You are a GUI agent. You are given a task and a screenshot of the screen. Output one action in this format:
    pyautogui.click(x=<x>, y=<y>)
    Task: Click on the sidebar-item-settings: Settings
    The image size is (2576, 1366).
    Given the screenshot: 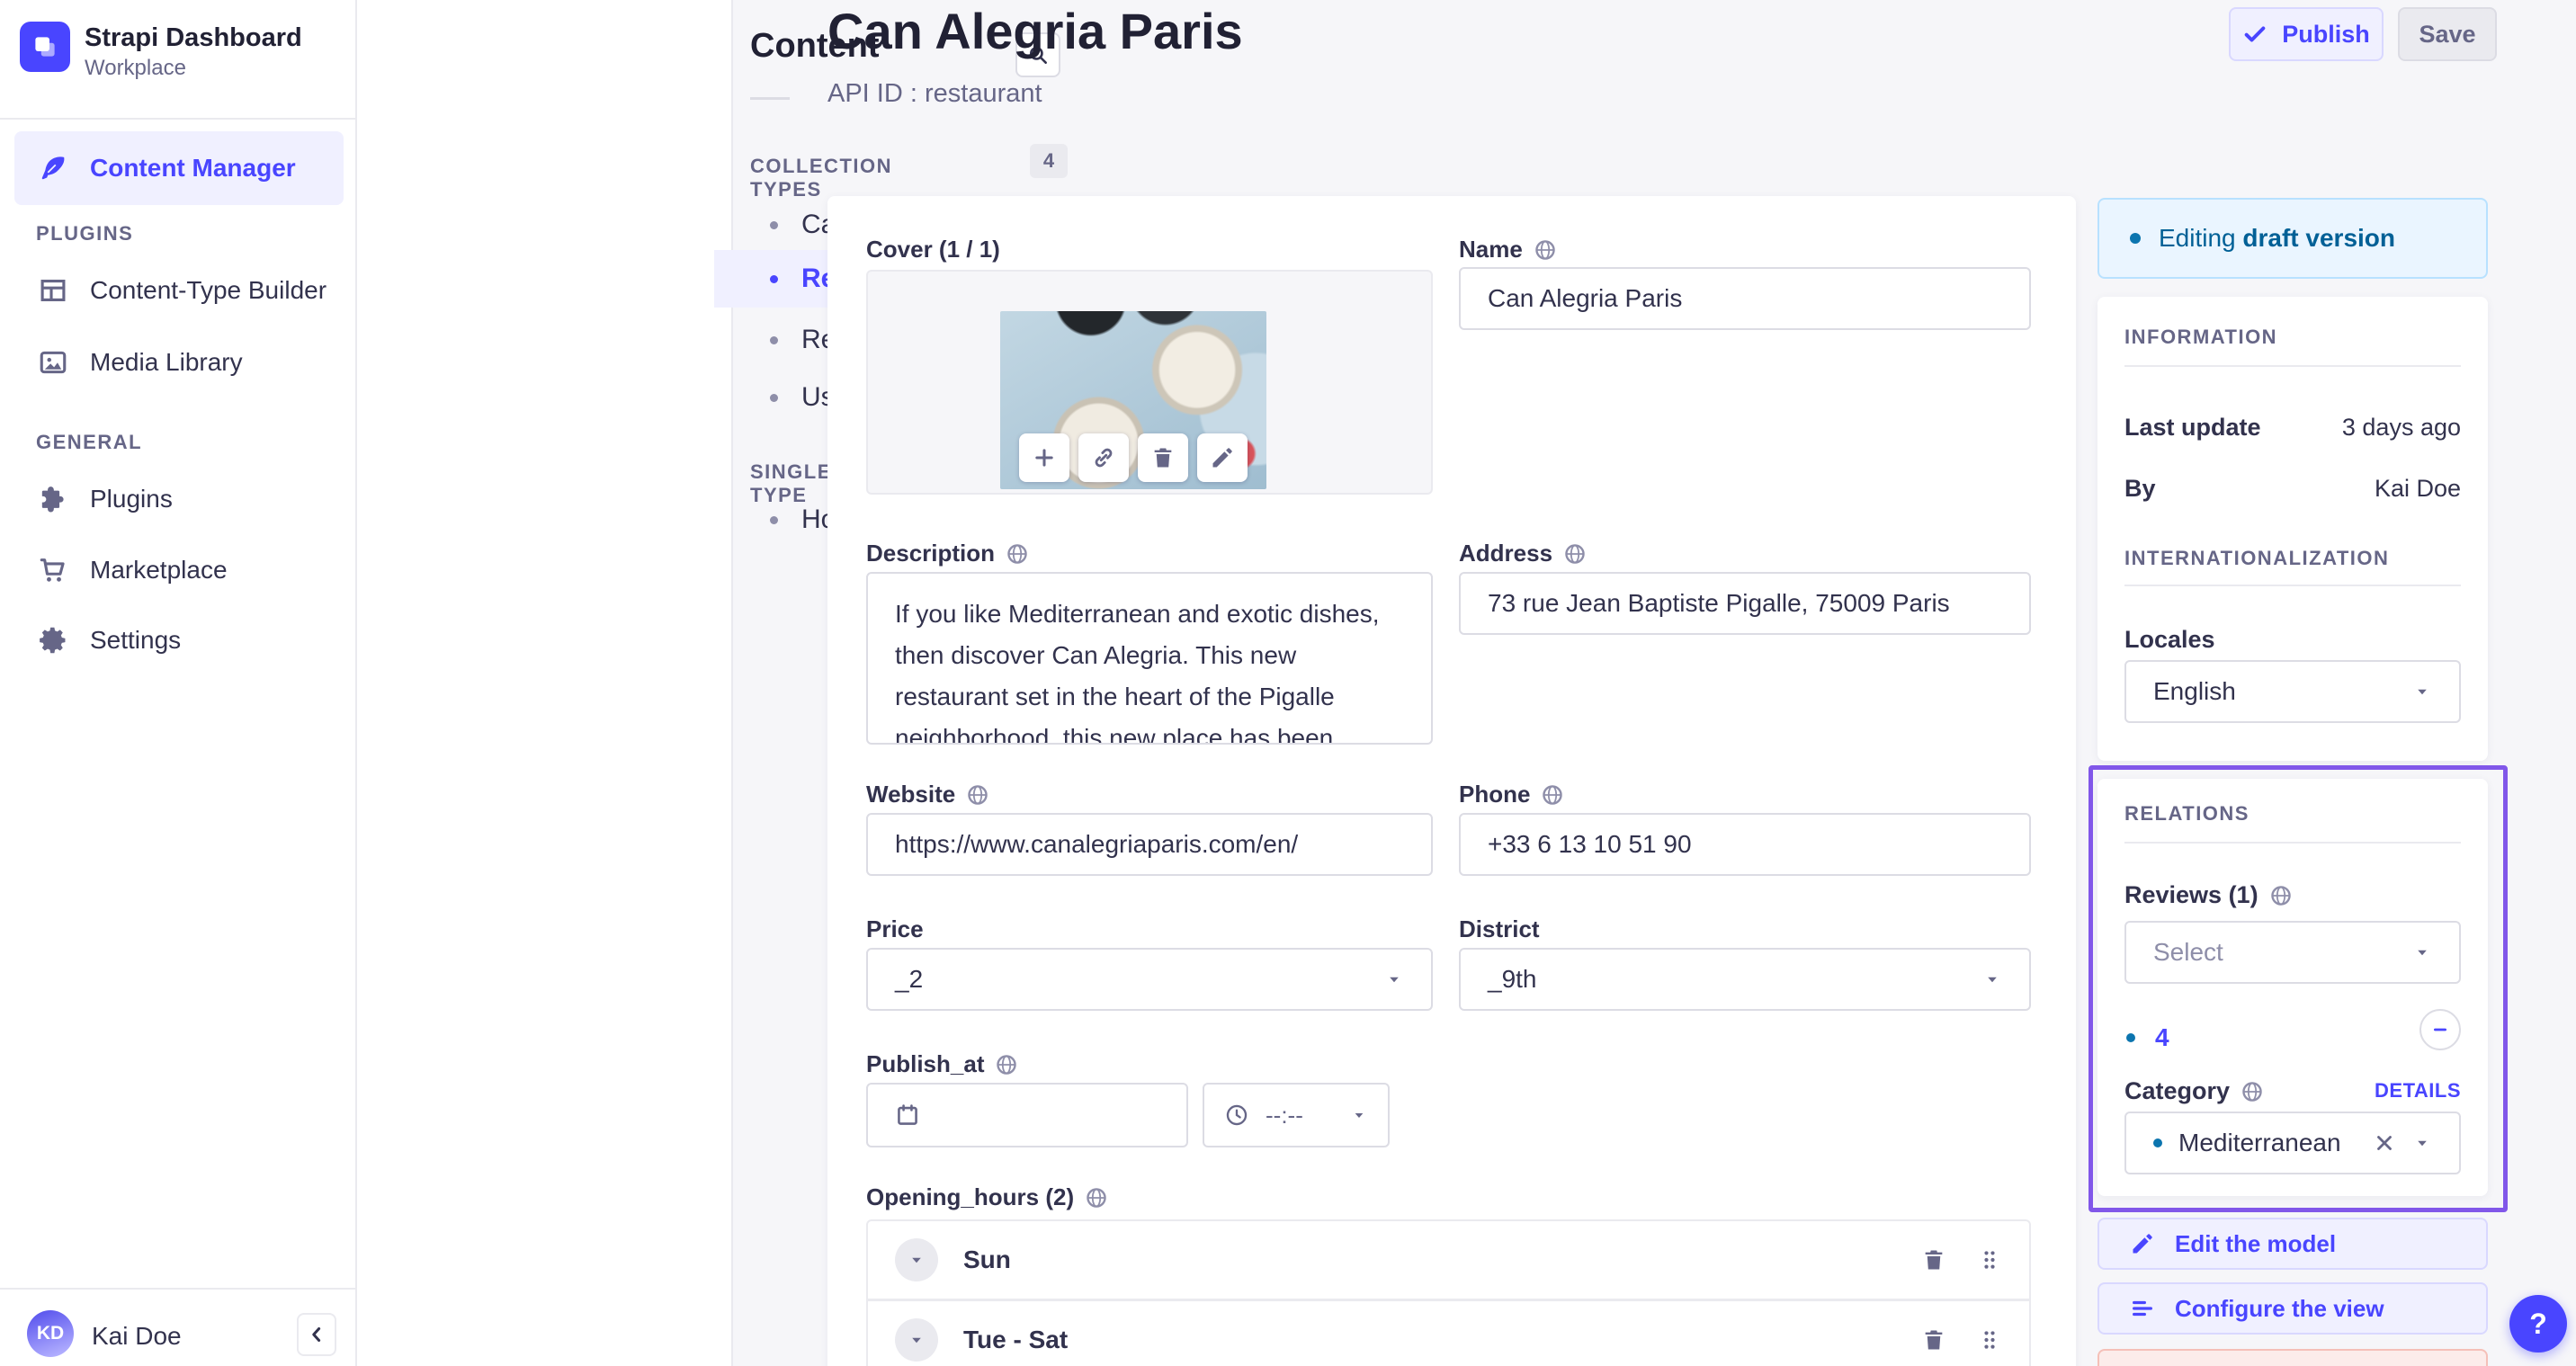 What is the action you would take?
    pyautogui.click(x=179, y=640)
    